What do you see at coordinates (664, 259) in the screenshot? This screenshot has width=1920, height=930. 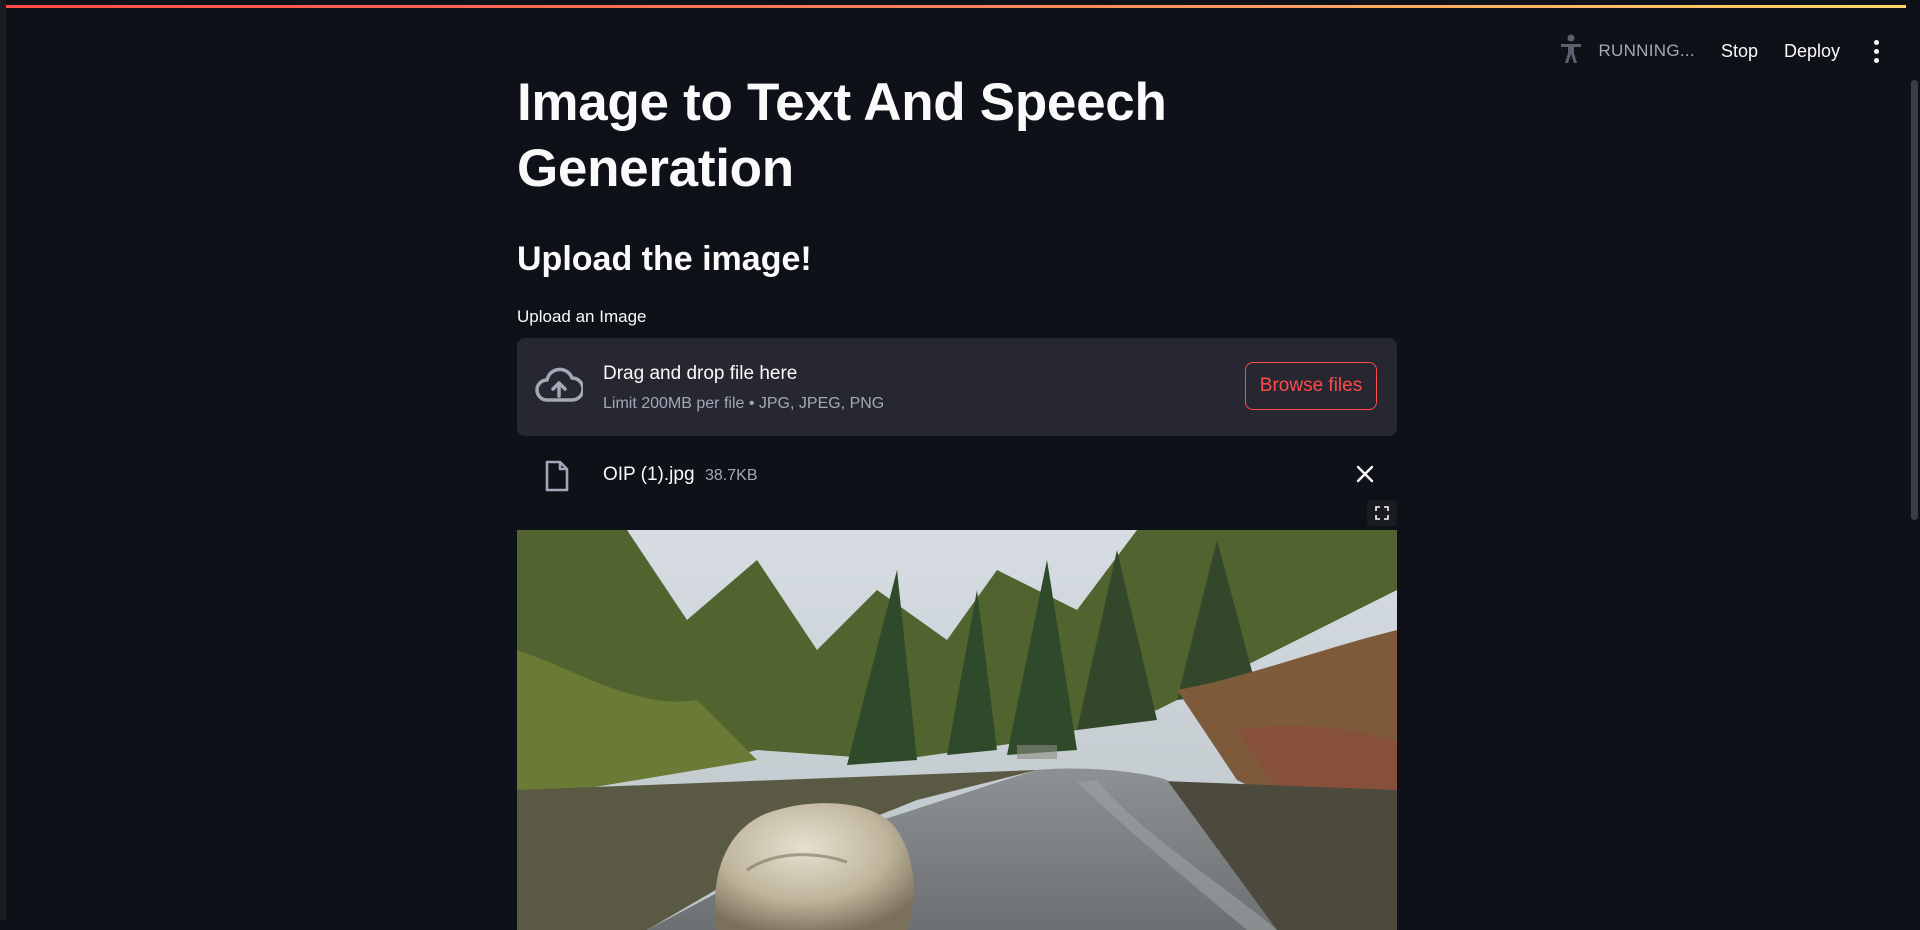 I see `section-subheader: Upload the image!` at bounding box center [664, 259].